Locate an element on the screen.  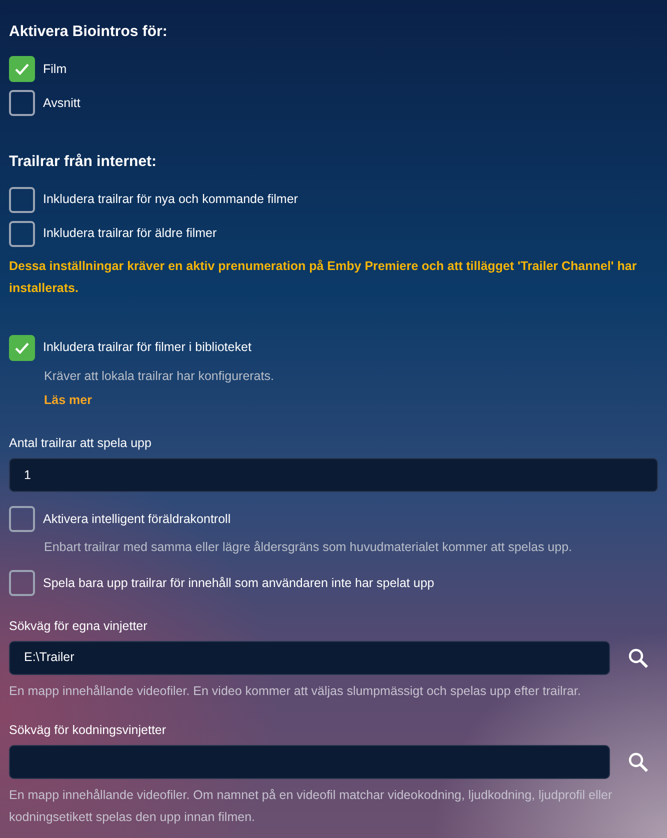
description: Enbart trailrar med samma eller lägre åldersgräns som huvudmaterialet kommer att spelas upp. is located at coordinates (309, 547).